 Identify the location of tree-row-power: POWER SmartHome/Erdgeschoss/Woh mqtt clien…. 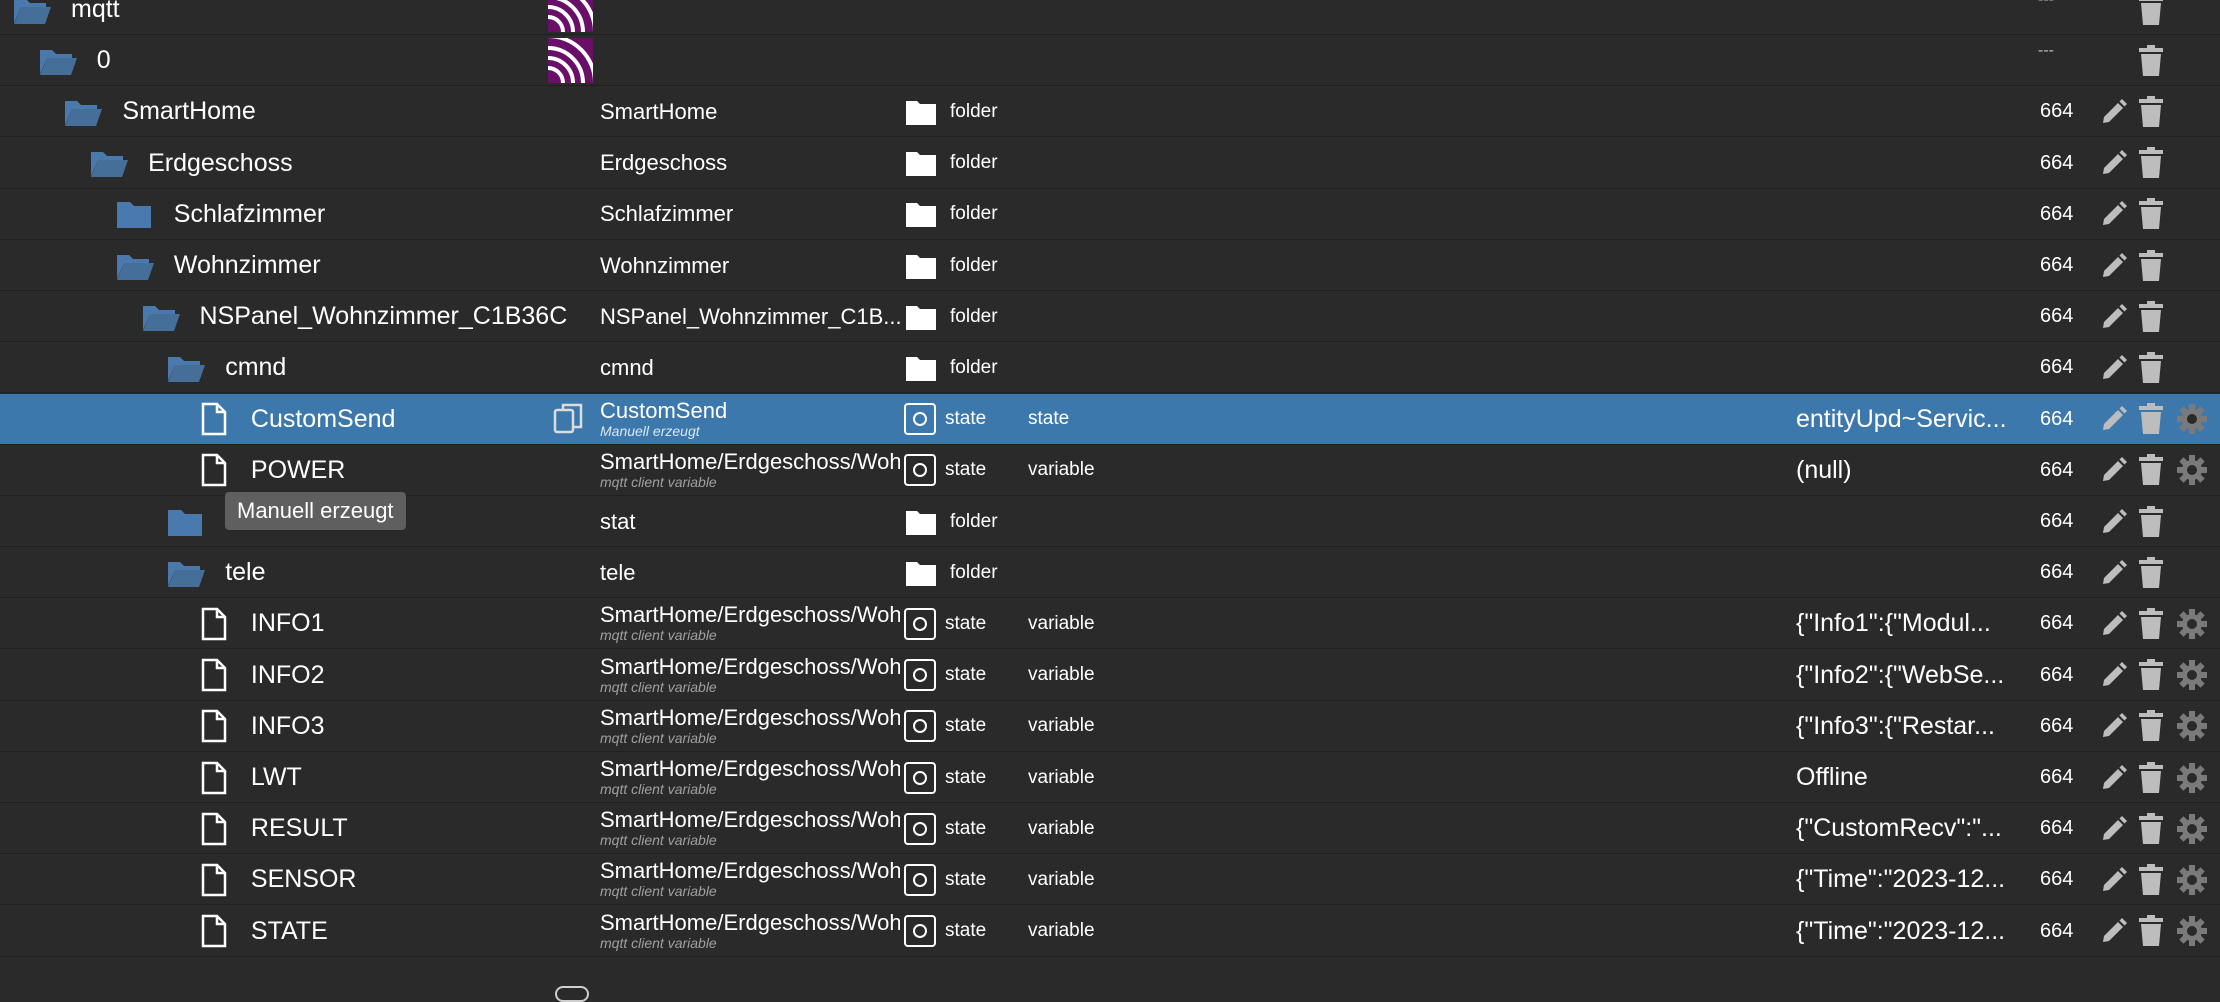
(1110, 470).